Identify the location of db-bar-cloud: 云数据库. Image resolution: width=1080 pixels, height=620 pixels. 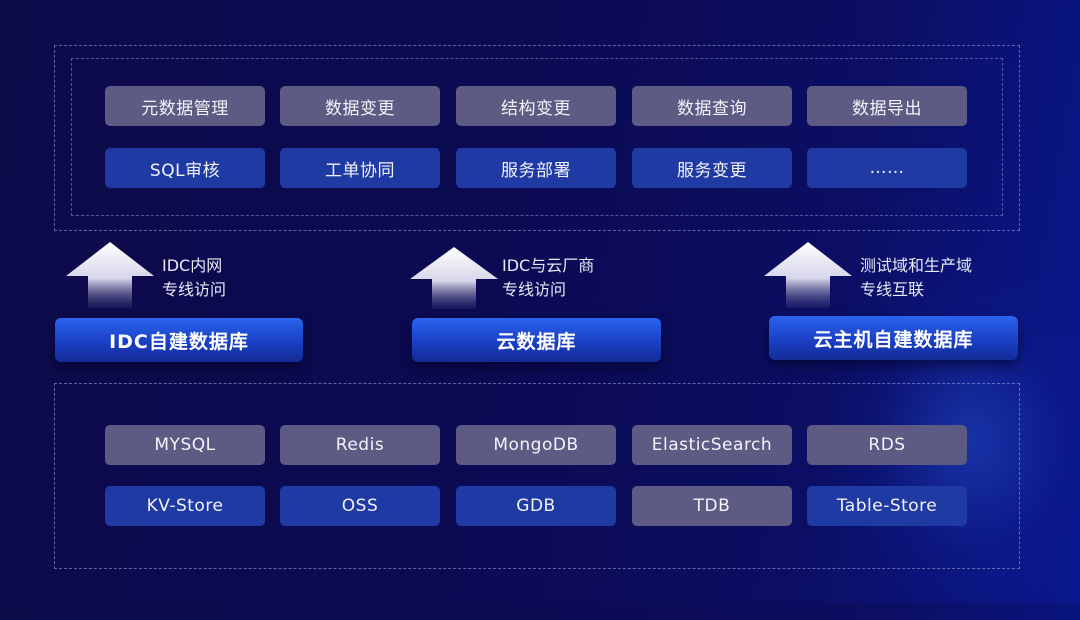
(536, 340).